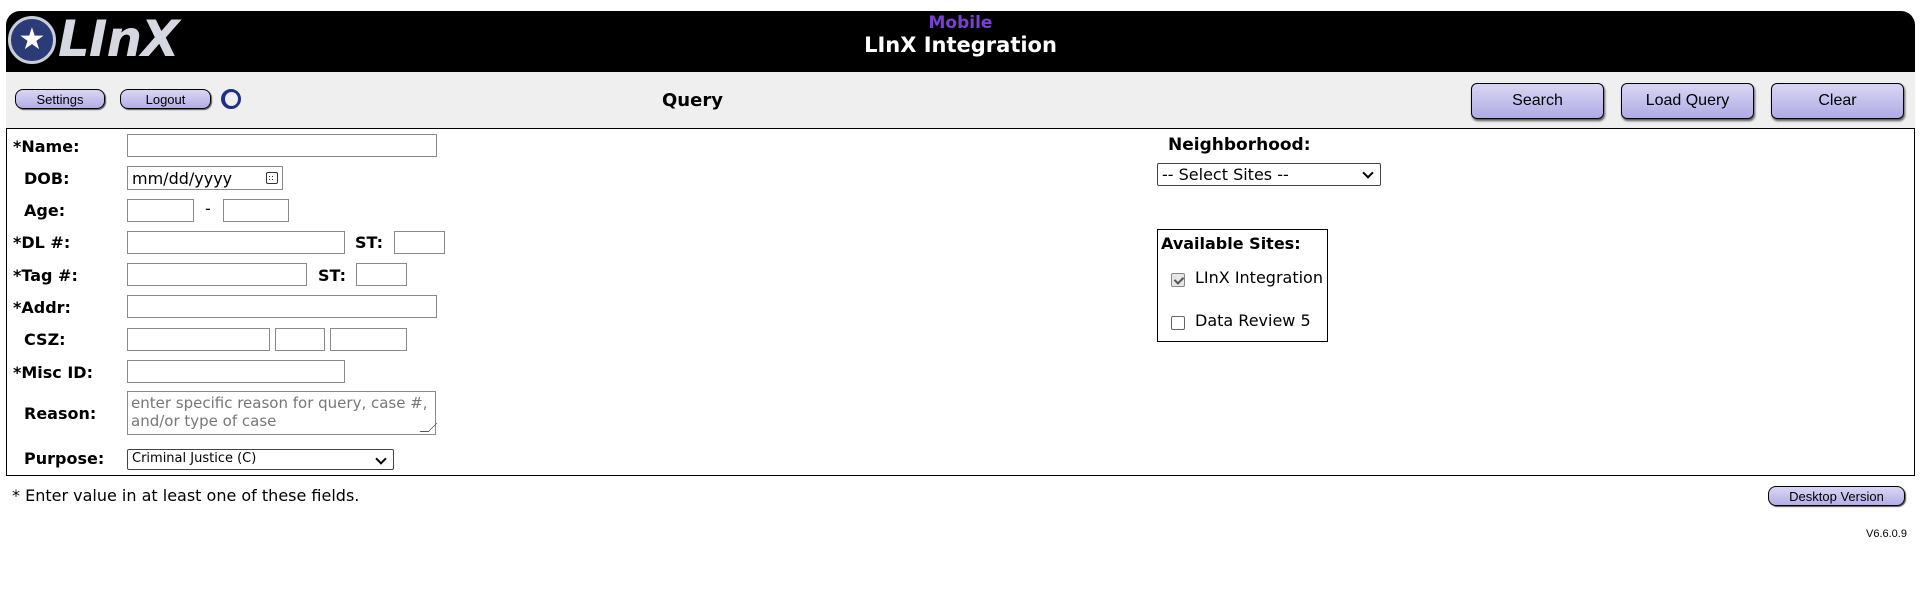 Image resolution: width=1920 pixels, height=604 pixels. I want to click on neighborhood-value: -- Select Sites --, so click(1225, 174).